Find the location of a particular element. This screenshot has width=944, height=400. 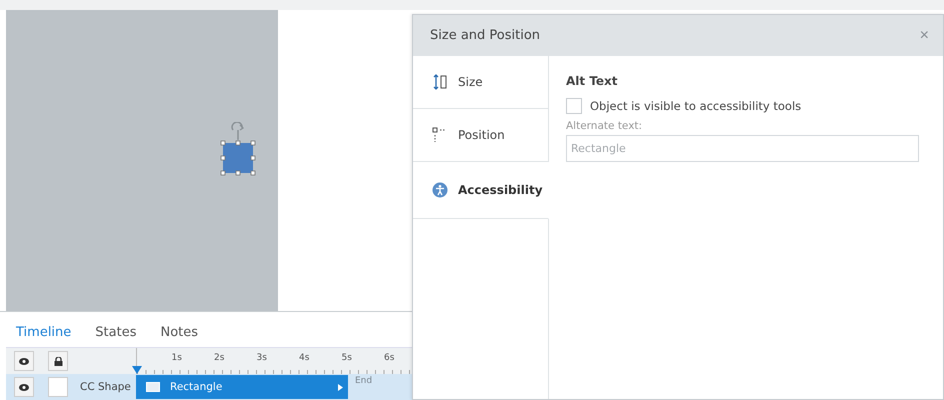

dialog-tab: Size is located at coordinates (481, 82).